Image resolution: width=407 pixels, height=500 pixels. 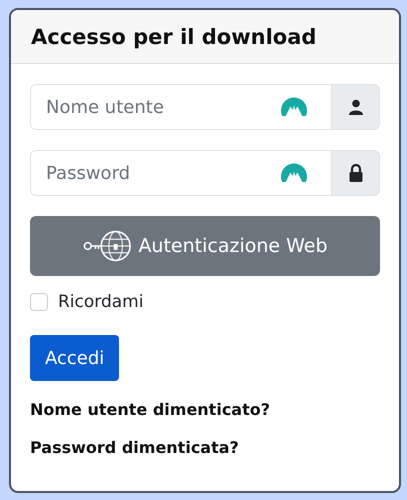 I want to click on login-button: Accedi, so click(x=75, y=358).